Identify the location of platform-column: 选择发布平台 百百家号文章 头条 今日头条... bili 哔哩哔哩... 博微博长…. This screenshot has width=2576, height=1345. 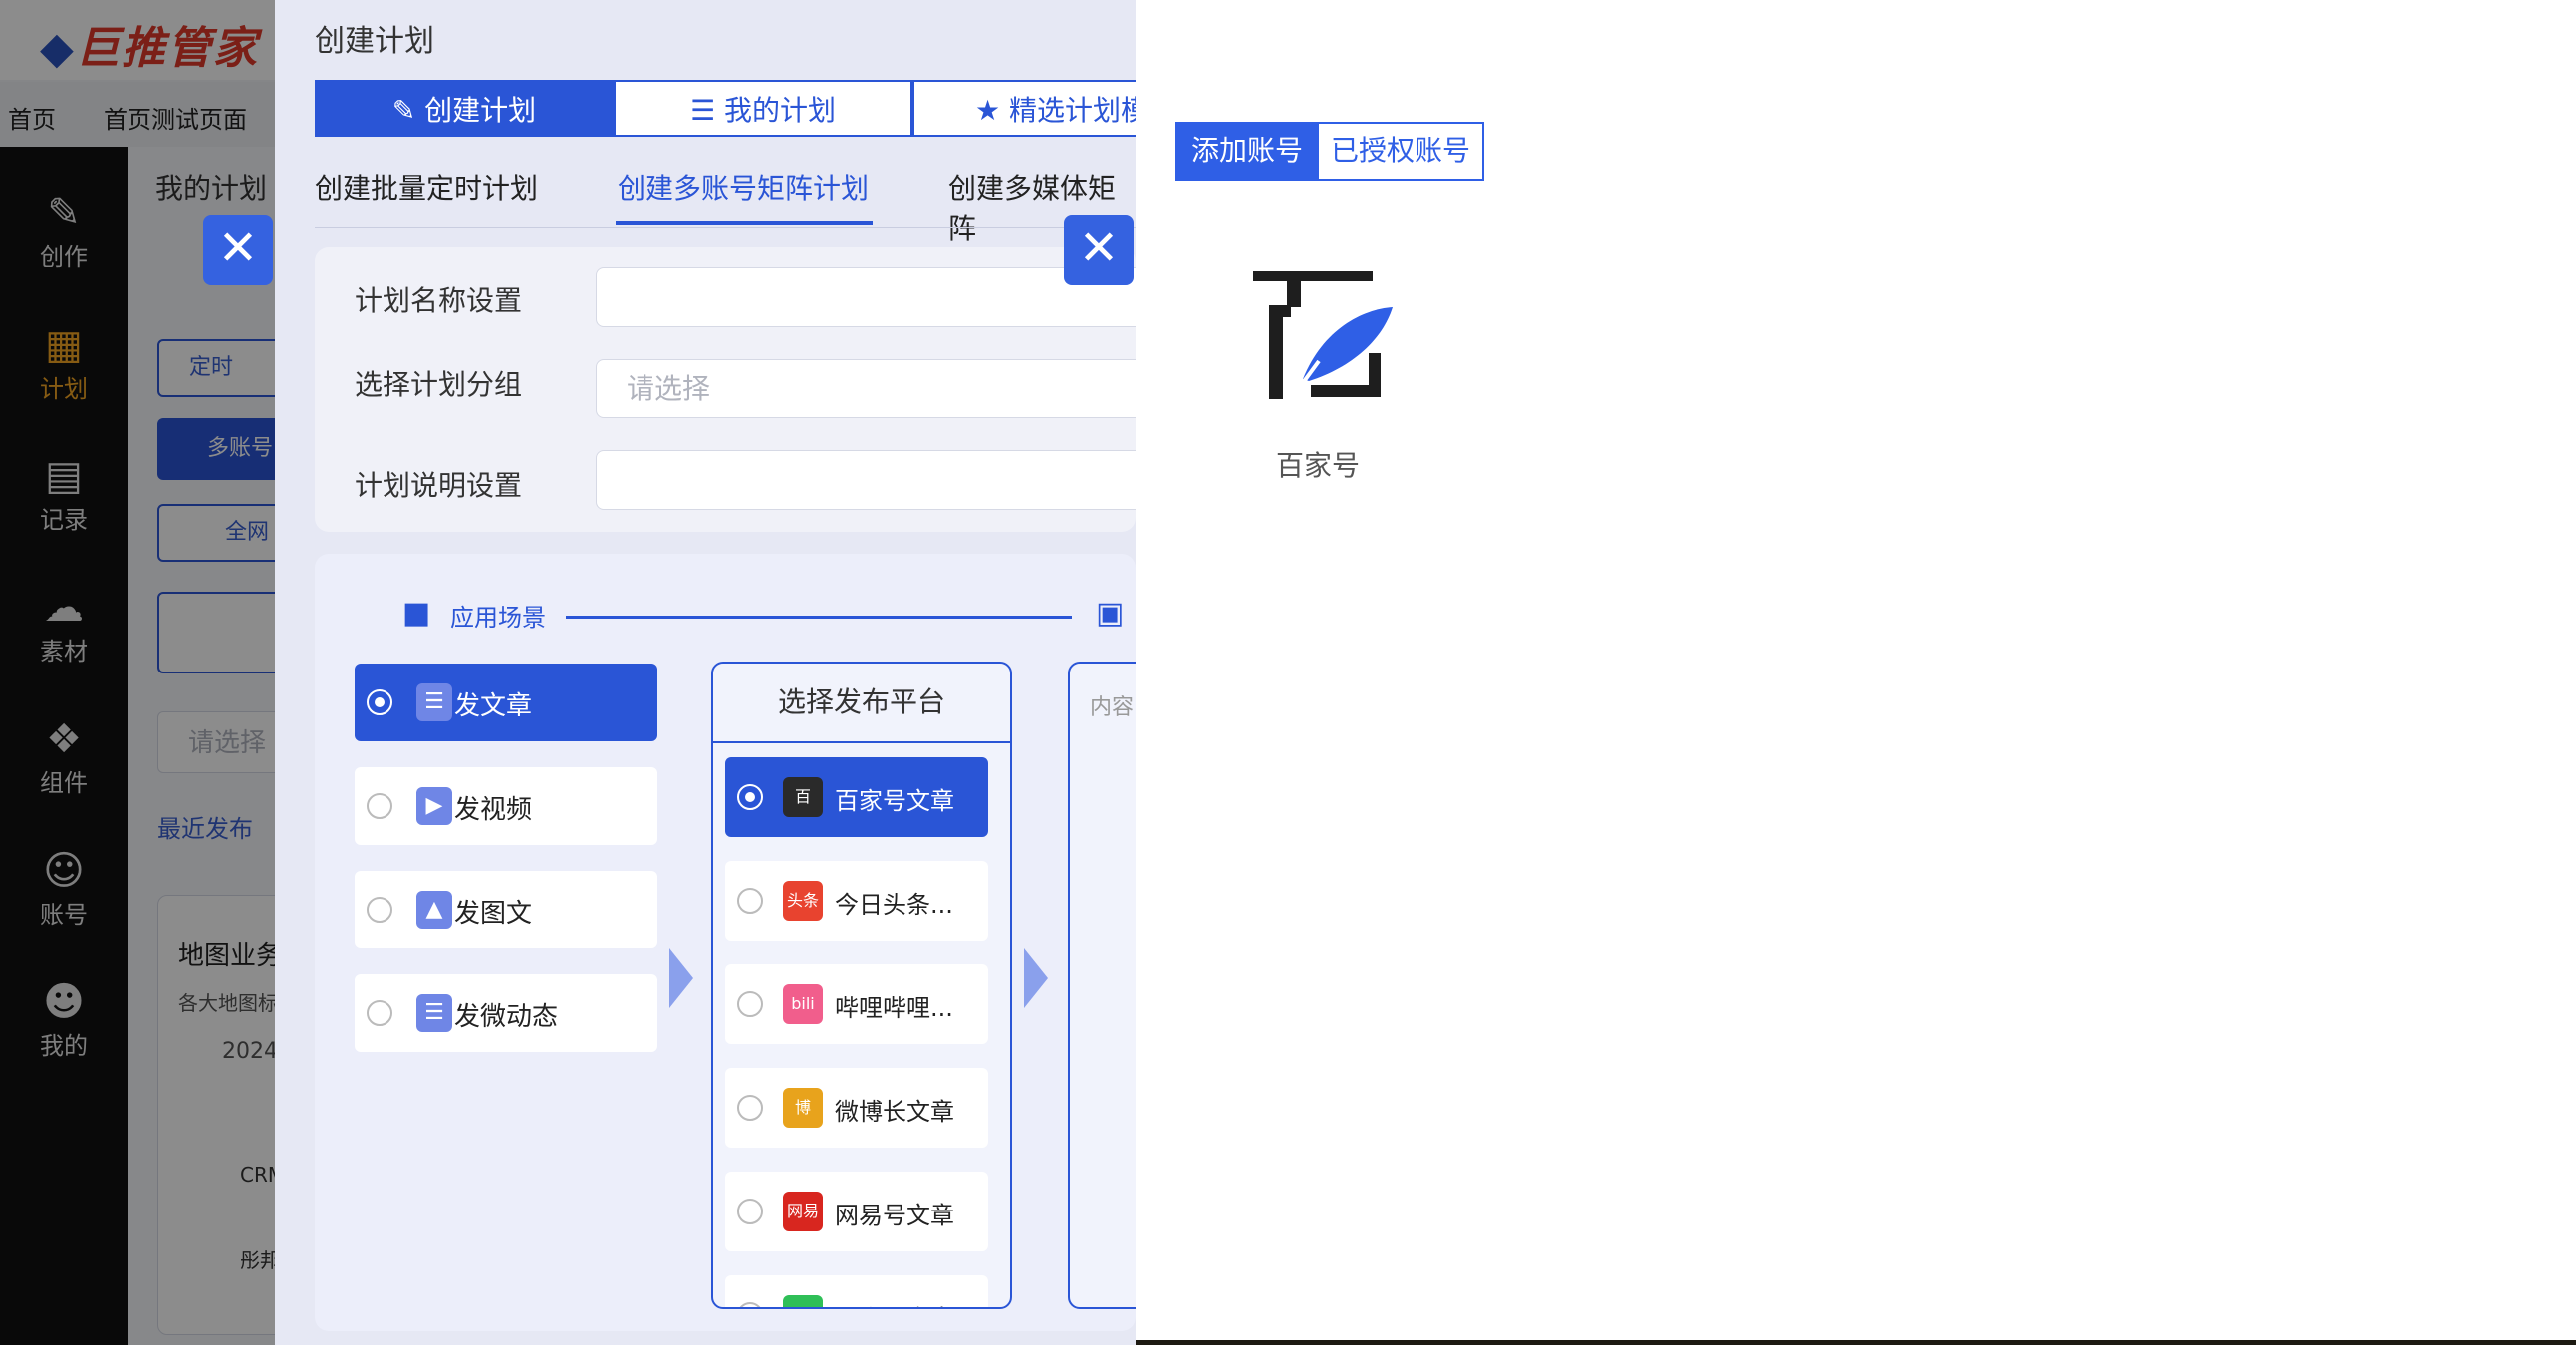
(861, 985).